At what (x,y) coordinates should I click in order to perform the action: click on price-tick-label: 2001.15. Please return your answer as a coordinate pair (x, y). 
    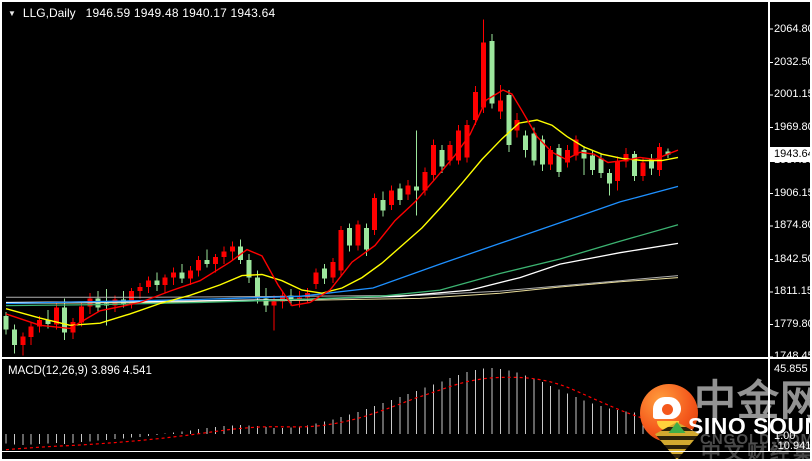
    Looking at the image, I should click on (793, 94).